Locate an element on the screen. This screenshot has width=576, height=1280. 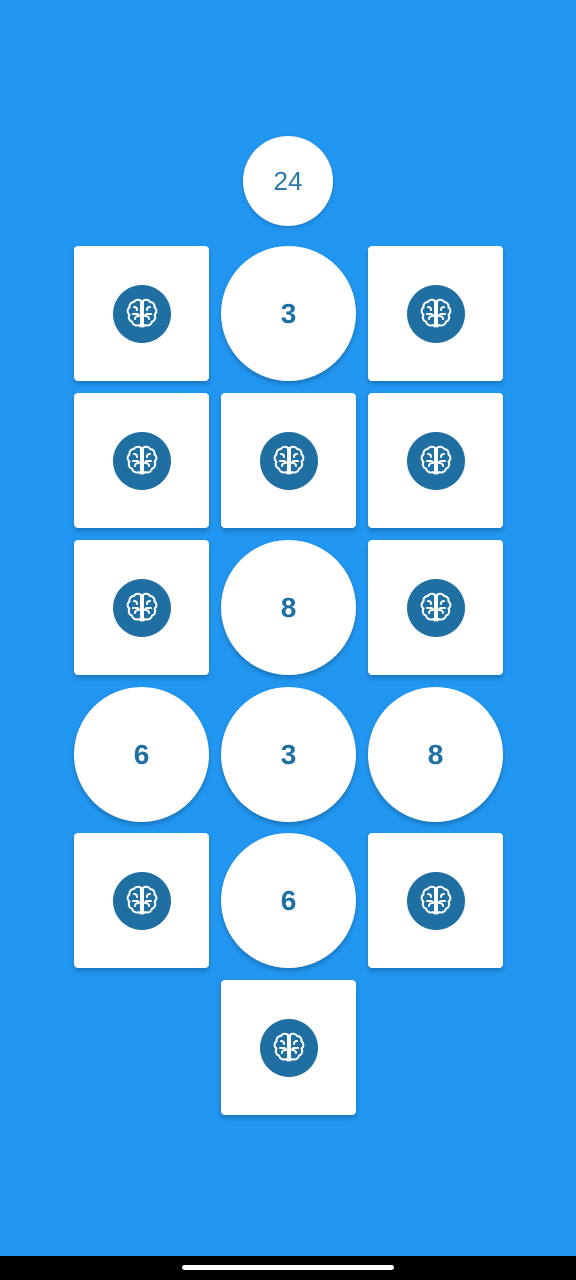
home-handle is located at coordinates (288, 1267).